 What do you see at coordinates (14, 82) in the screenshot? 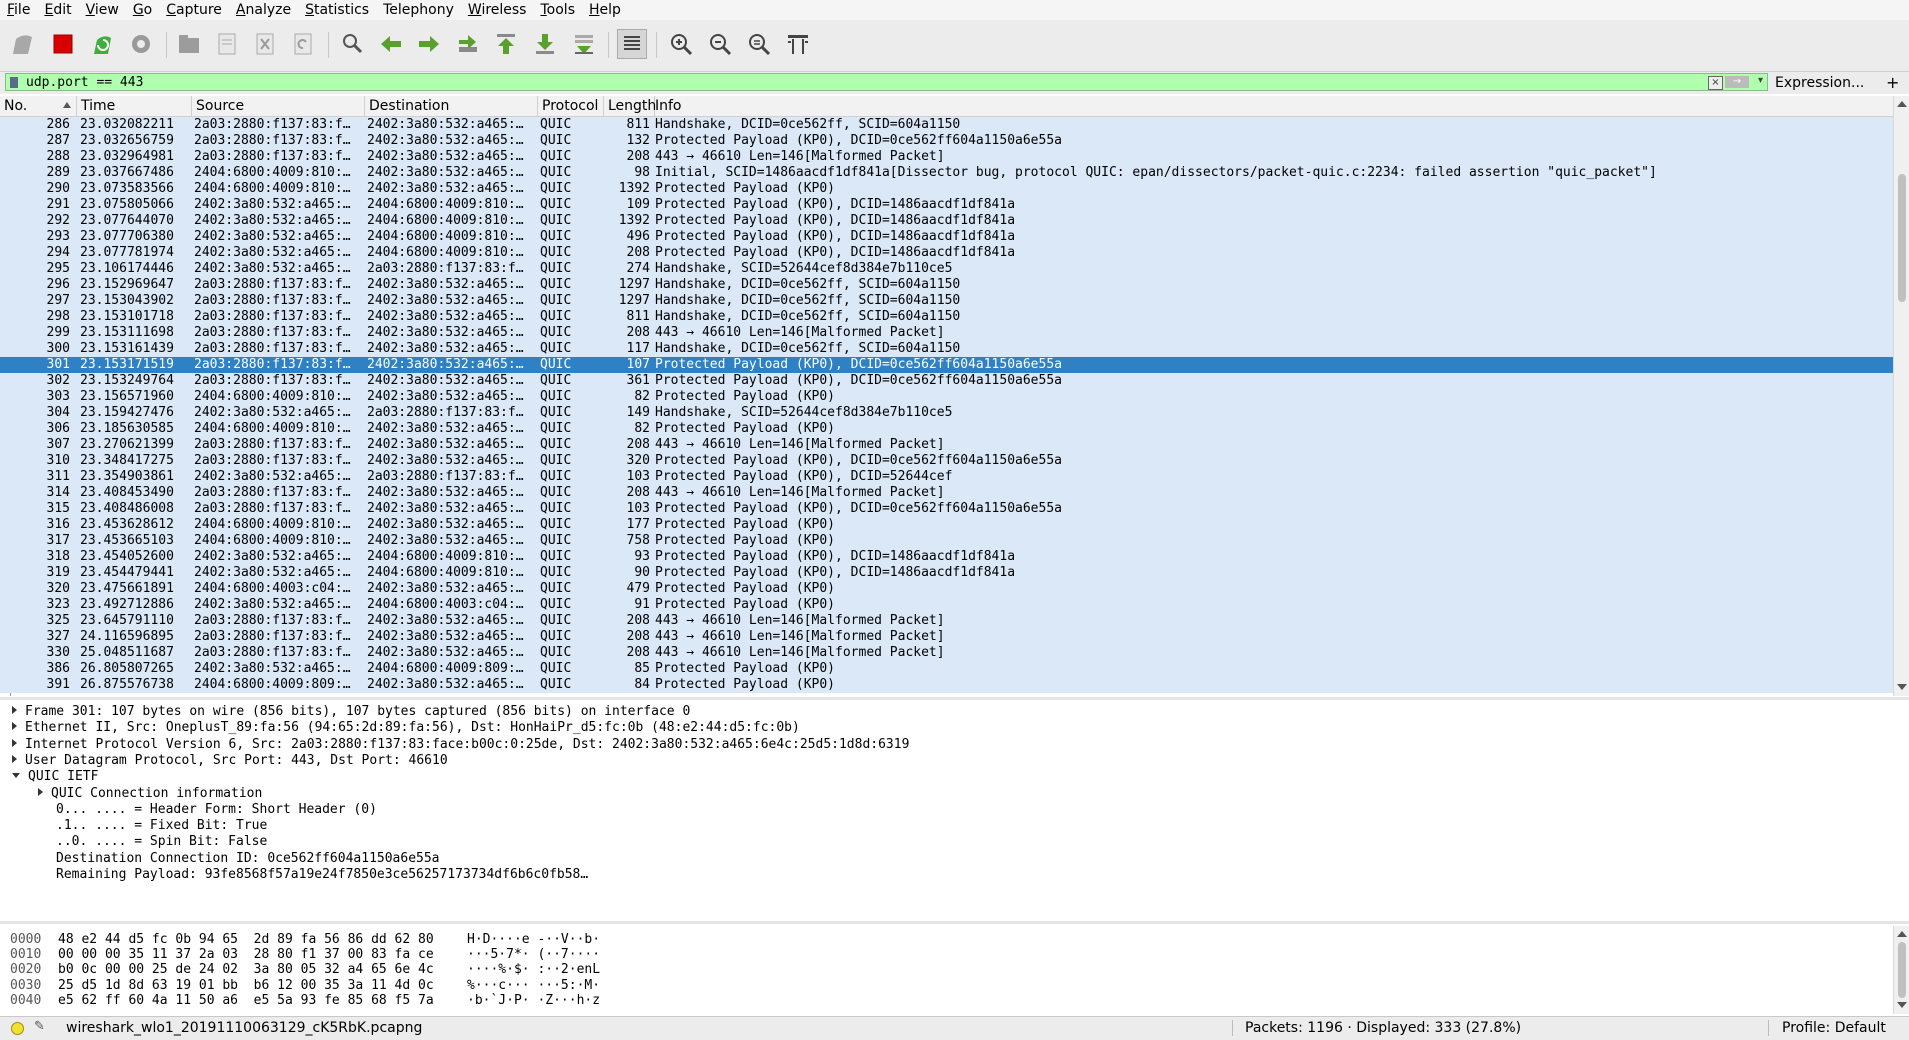
I see `bookmark-icon` at bounding box center [14, 82].